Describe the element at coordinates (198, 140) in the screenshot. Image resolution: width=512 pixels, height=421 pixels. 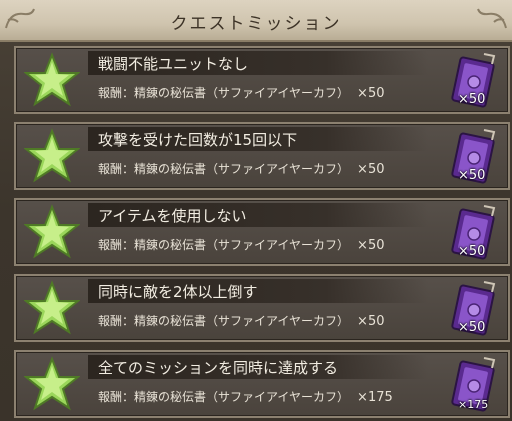
I see `mission-name: 攻撃を受けた回数が15回以下` at that location.